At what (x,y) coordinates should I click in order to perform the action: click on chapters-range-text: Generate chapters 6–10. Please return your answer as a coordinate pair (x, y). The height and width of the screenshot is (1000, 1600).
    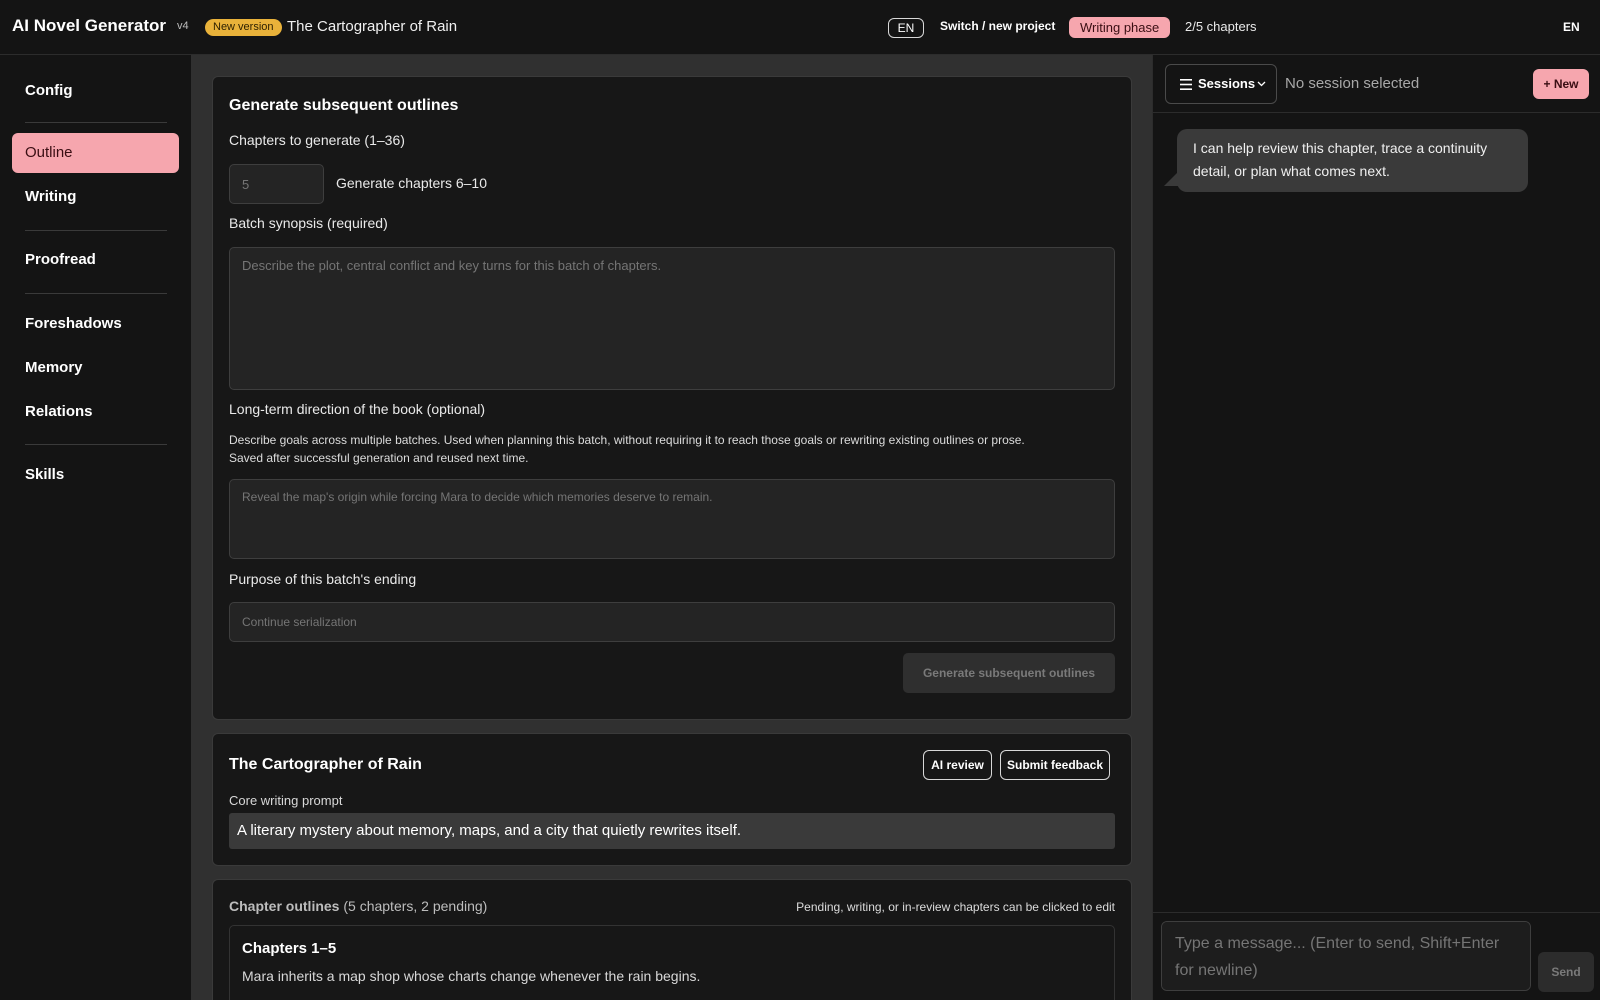
    Looking at the image, I should click on (411, 183).